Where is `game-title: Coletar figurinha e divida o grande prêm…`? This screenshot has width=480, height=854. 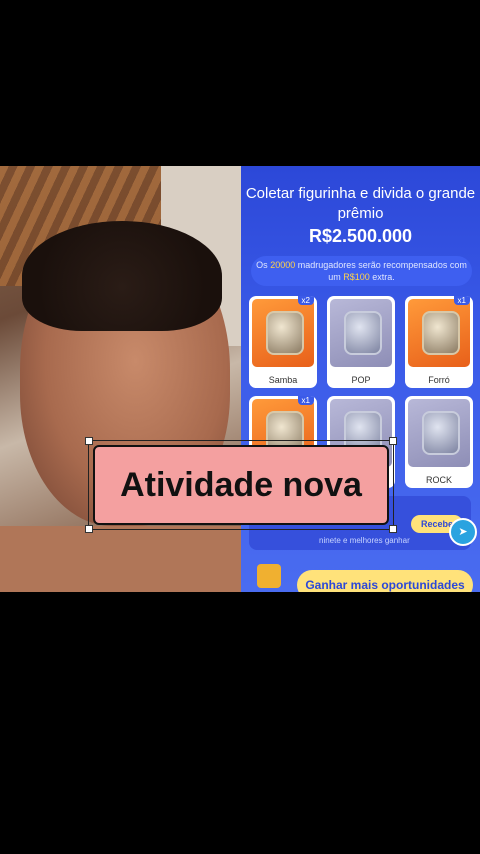
game-title: Coletar figurinha e divida o grande prêm… is located at coordinates (360, 203).